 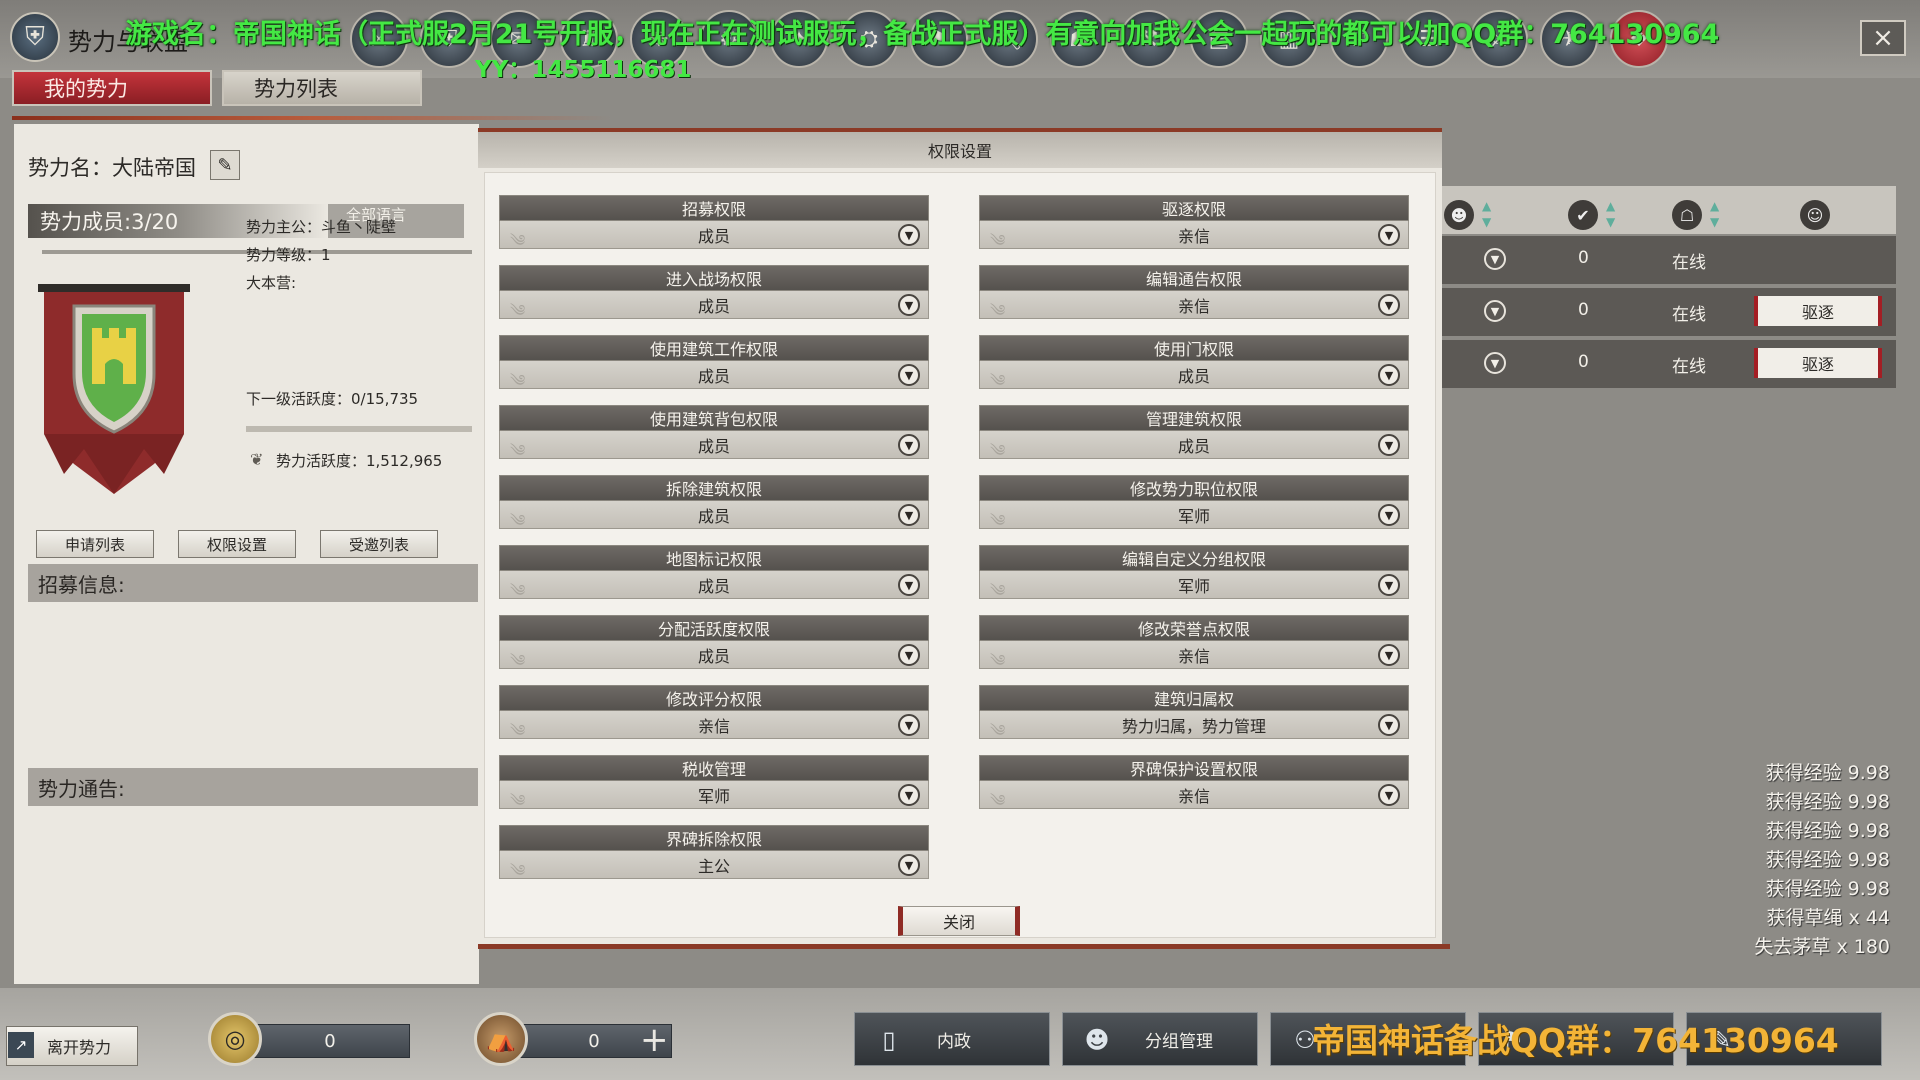 What do you see at coordinates (312, 118) in the screenshot?
I see `divider` at bounding box center [312, 118].